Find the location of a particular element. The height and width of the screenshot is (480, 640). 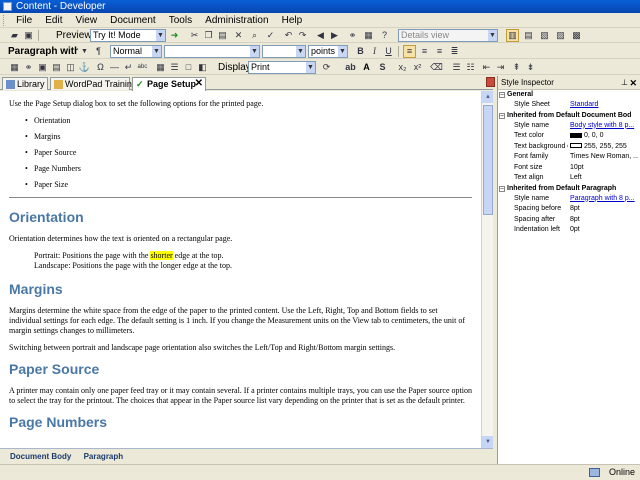

superscript-icon: x² is located at coordinates (417, 67).